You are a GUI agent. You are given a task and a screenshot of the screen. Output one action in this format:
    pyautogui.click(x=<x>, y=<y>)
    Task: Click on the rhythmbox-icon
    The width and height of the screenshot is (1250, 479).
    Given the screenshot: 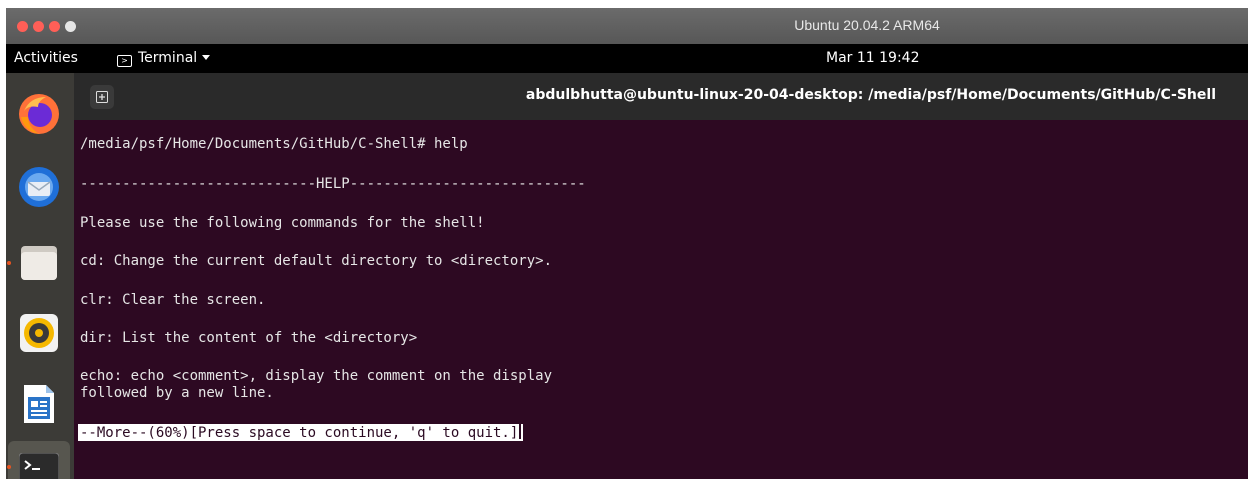 What is the action you would take?
    pyautogui.click(x=39, y=333)
    